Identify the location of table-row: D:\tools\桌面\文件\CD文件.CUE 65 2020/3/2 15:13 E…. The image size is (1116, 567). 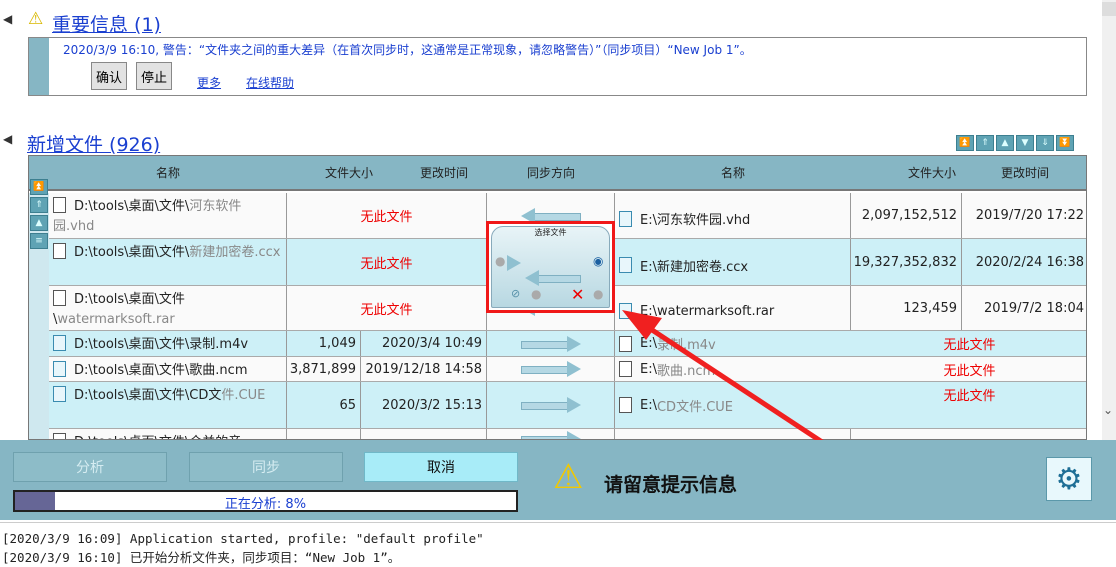
(567, 405).